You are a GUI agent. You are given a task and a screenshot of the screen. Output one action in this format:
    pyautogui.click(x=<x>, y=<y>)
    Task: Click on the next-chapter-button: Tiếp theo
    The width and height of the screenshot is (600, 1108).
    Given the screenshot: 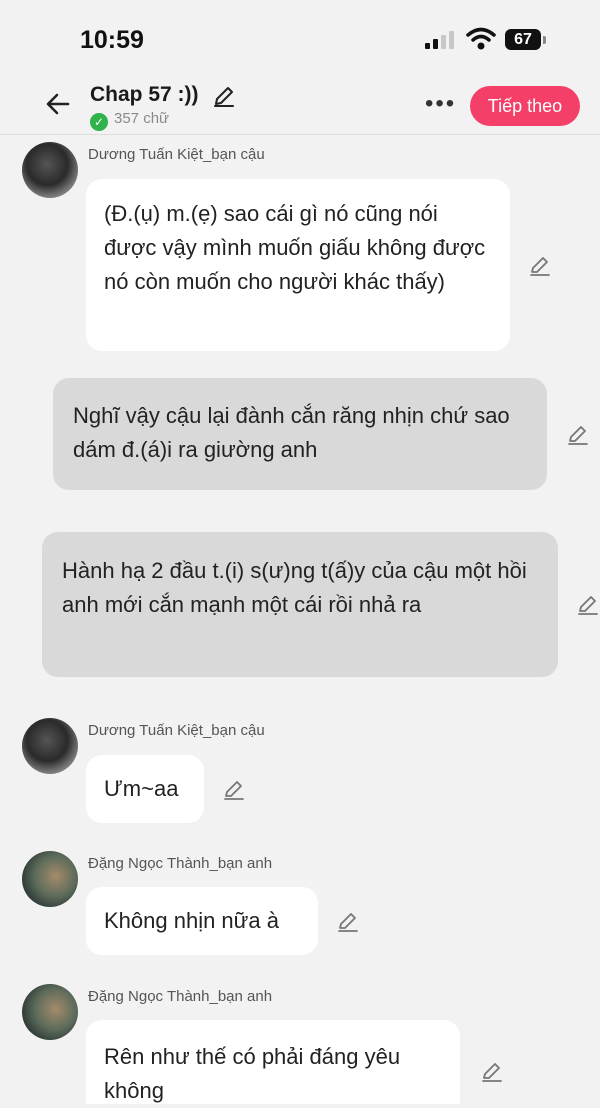 What is the action you would take?
    pyautogui.click(x=525, y=106)
    